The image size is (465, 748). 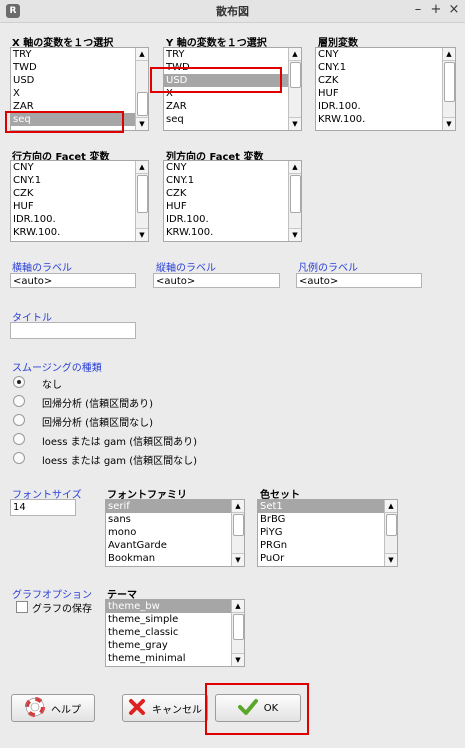 I want to click on facet-col-list: CNY CNY.1 CZK HUF IDR.100. KRW.100. ▲ ▼, so click(x=232, y=201).